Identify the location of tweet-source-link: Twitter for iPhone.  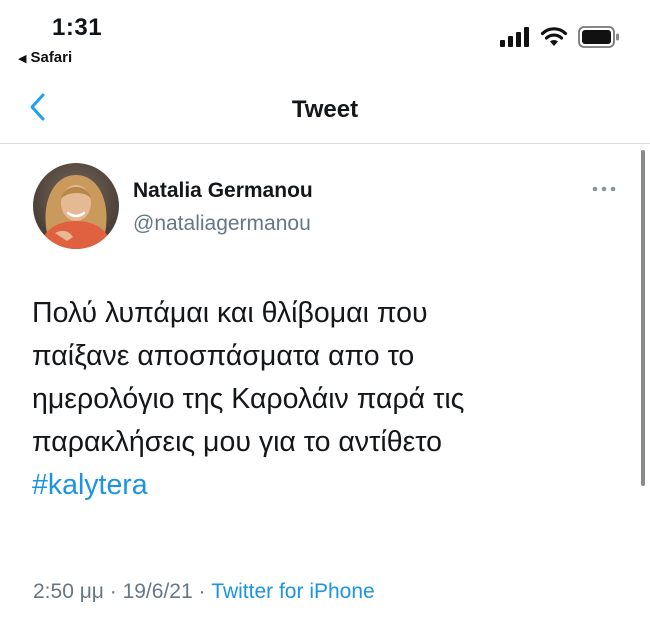
(292, 591).